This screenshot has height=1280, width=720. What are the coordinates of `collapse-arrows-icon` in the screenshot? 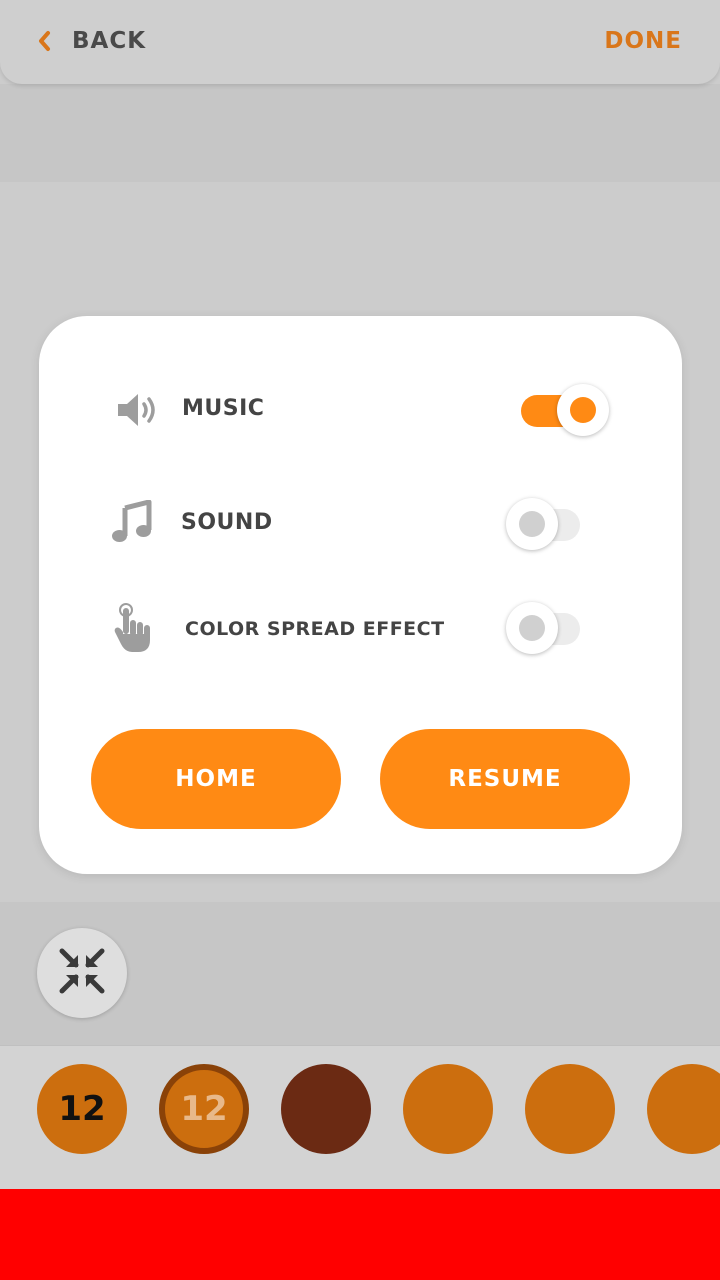 It's located at (82, 973).